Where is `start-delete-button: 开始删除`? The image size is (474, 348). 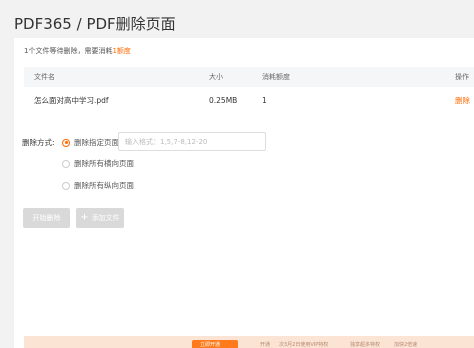 start-delete-button: 开始删除 is located at coordinates (46, 218).